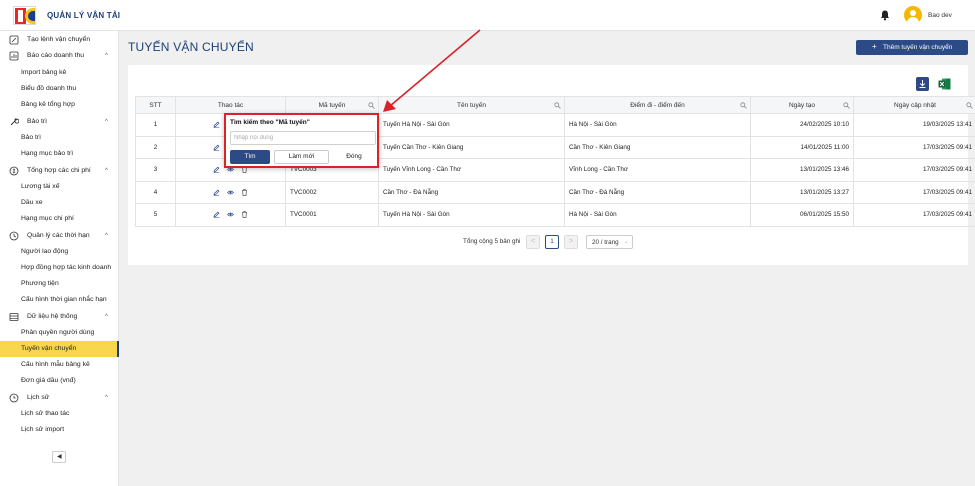 The height and width of the screenshot is (486, 975). I want to click on sidebar-group: Tạo lệnh vận chuyển, so click(59, 40).